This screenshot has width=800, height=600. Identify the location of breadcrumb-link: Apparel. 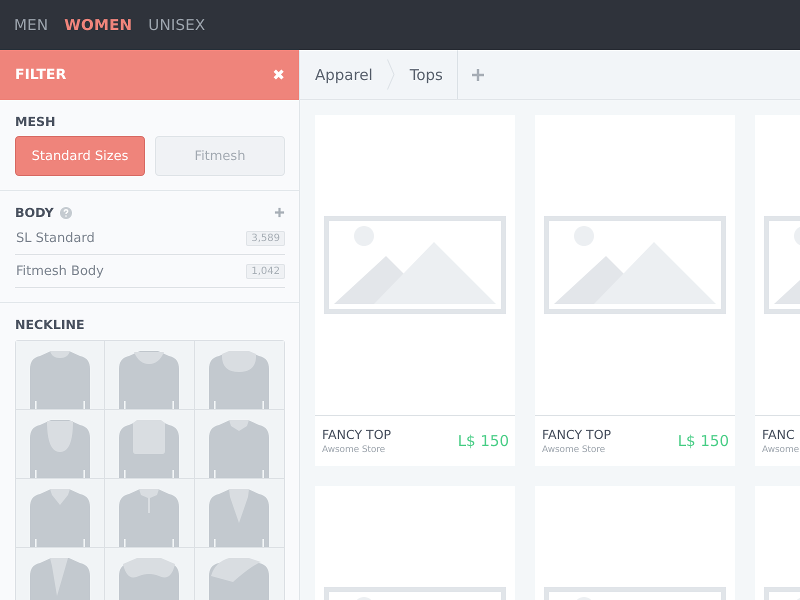
(343, 74).